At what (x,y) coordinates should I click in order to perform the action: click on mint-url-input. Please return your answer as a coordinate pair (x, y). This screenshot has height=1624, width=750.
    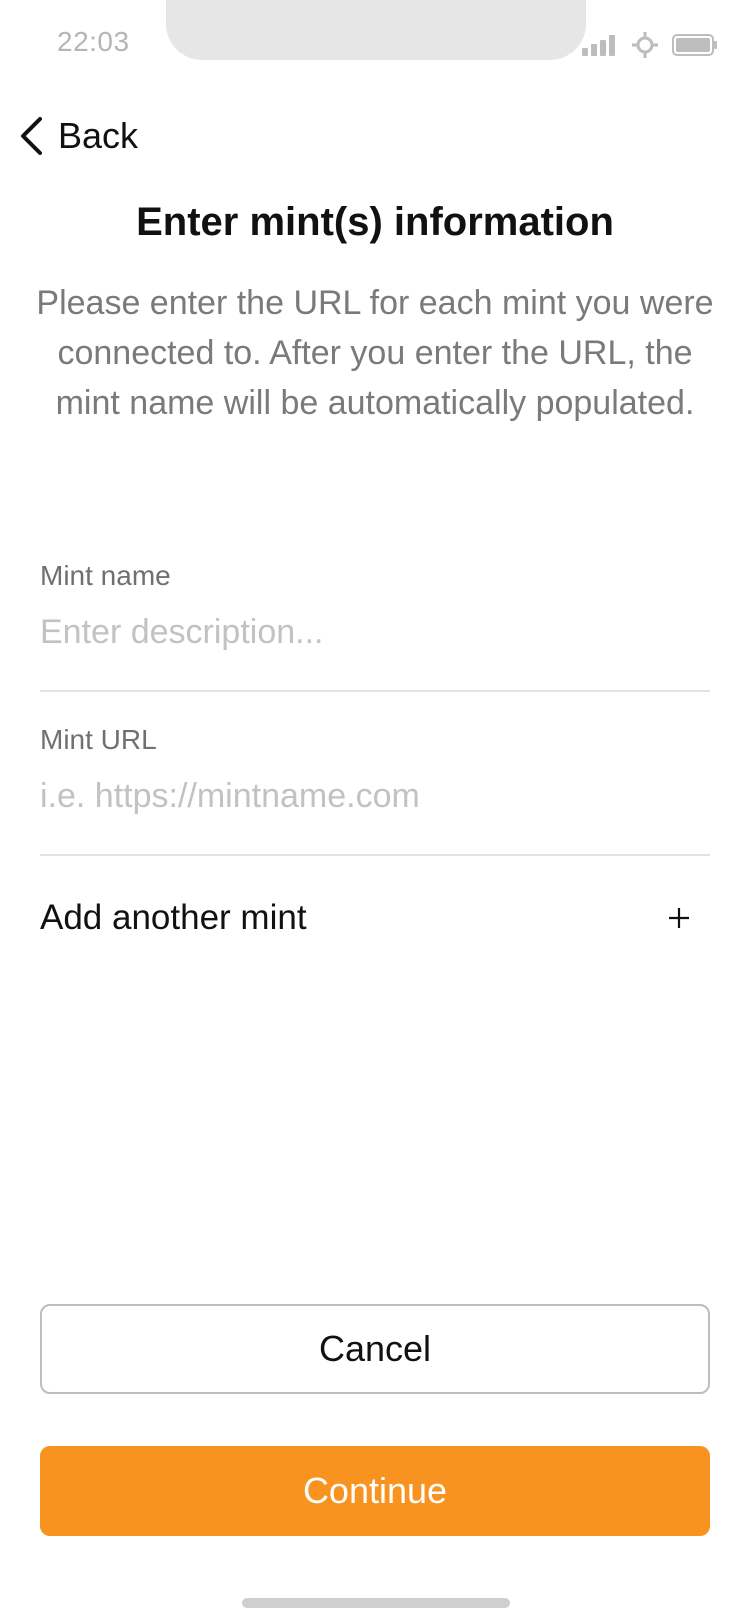
    Looking at the image, I should click on (375, 796).